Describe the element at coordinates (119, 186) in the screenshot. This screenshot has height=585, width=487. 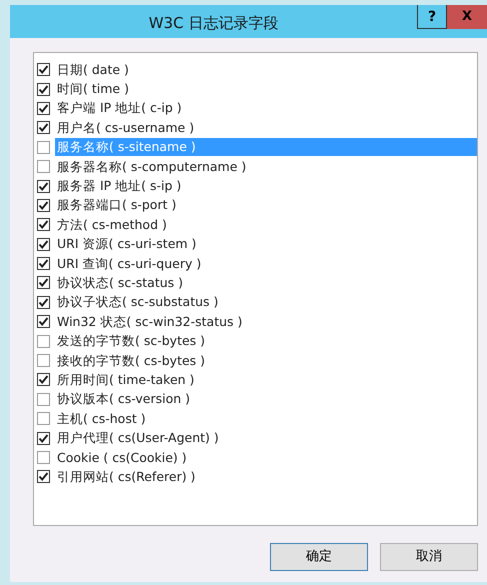
I see `field-label: 服务器 IP 地址( s-ip )` at that location.